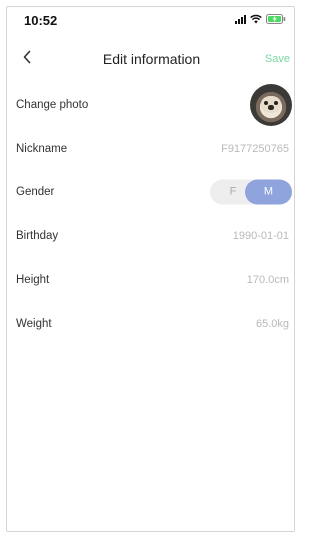  What do you see at coordinates (42, 149) in the screenshot?
I see `nickname-label: Nickname` at bounding box center [42, 149].